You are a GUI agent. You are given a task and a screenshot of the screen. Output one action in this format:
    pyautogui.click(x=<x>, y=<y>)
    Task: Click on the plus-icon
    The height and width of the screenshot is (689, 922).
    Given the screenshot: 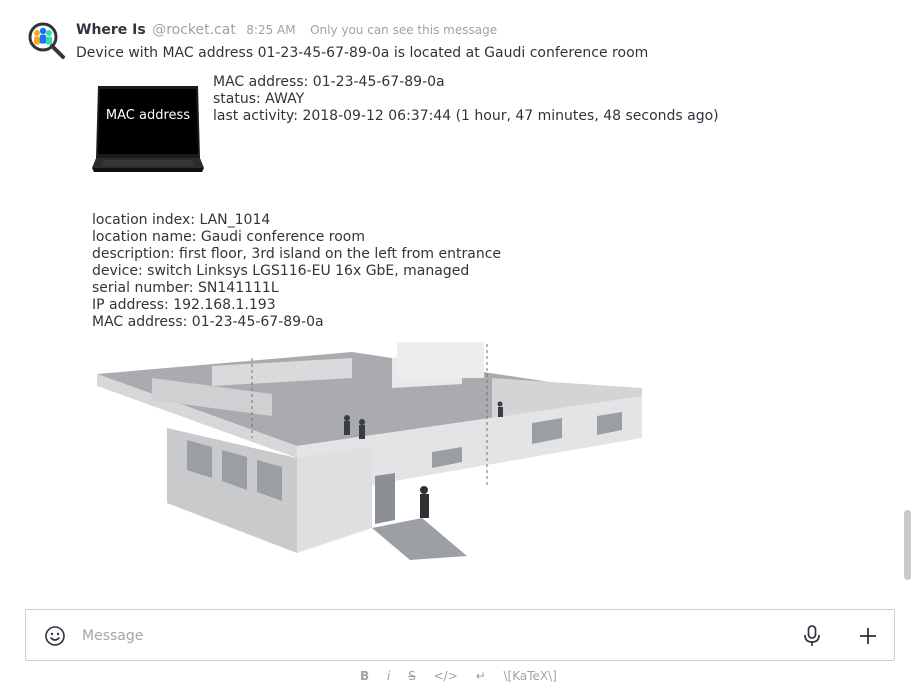 What is the action you would take?
    pyautogui.click(x=868, y=636)
    